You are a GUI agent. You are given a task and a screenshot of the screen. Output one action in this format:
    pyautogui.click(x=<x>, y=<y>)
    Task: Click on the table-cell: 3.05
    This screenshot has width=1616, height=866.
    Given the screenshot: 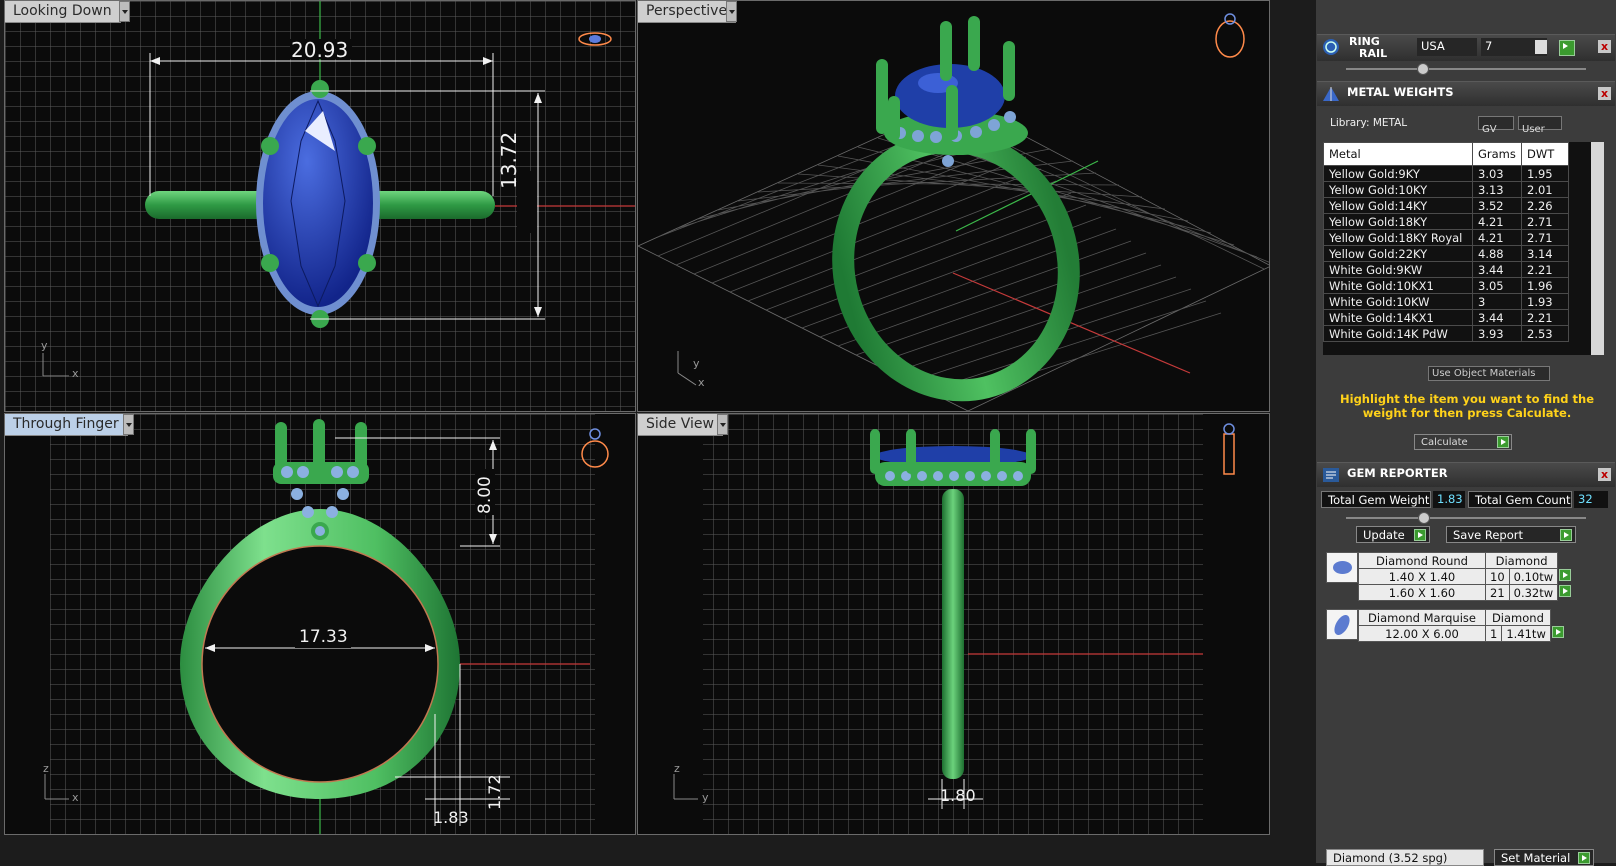 What is the action you would take?
    pyautogui.click(x=1497, y=285)
    